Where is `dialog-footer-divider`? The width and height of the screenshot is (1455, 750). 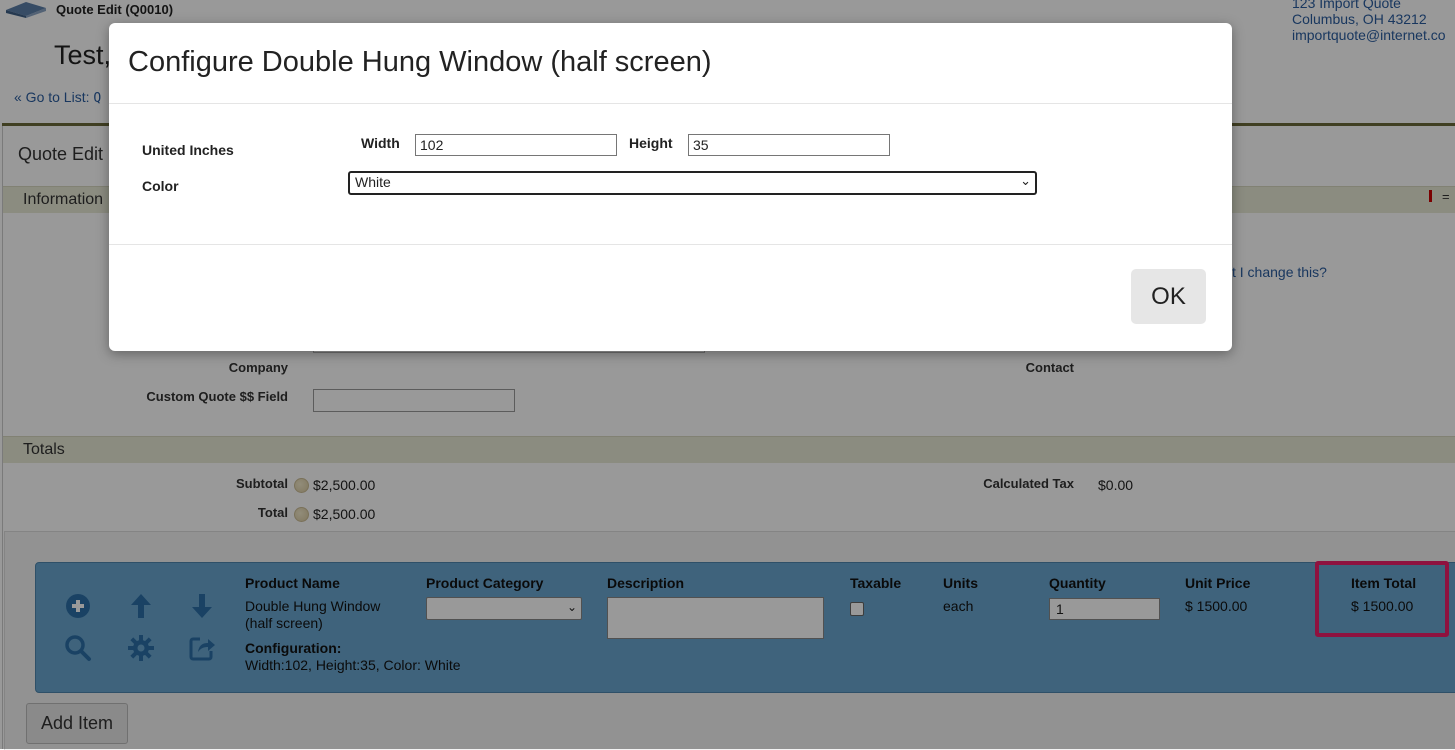
dialog-footer-divider is located at coordinates (670, 244).